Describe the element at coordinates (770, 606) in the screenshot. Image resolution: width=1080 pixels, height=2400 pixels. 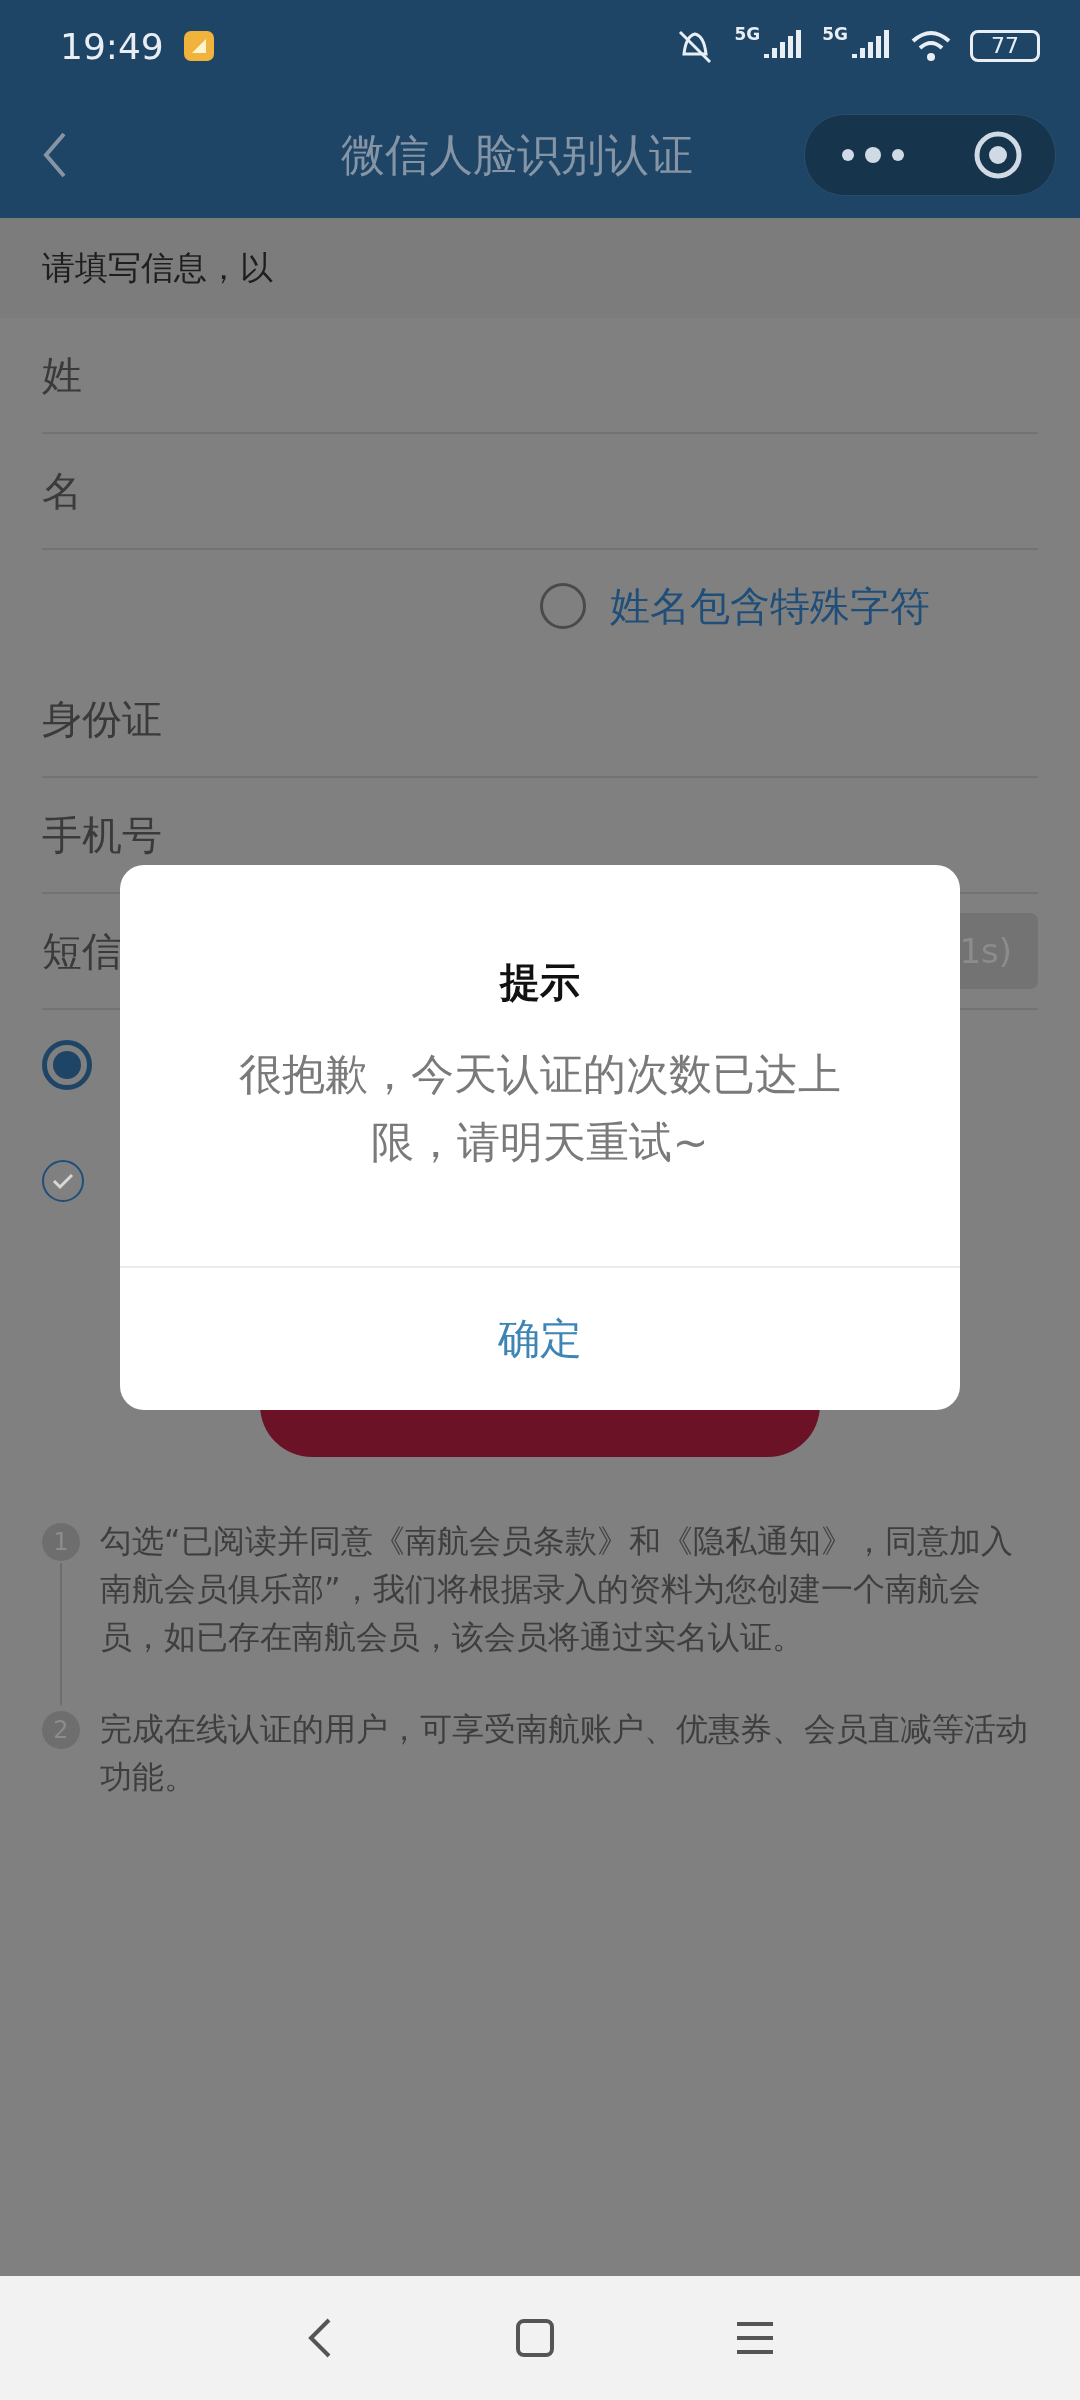
I see `special-characters-link: 姓名包含特殊字符` at that location.